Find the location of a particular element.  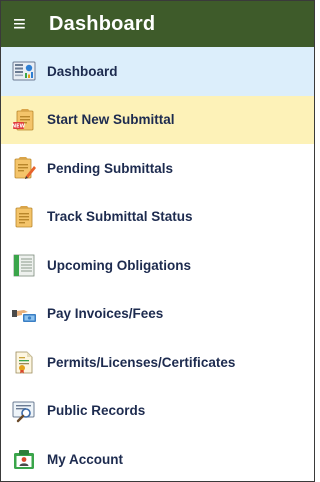

sidebar-item-label: Pay Invoices/Fees is located at coordinates (105, 314).